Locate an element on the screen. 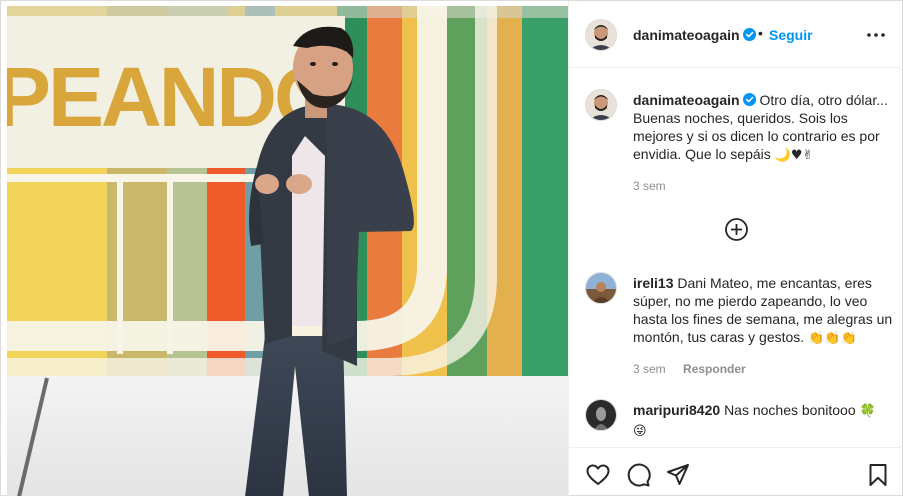 The height and width of the screenshot is (496, 903). author-username-text: danimateoagain is located at coordinates (686, 35).